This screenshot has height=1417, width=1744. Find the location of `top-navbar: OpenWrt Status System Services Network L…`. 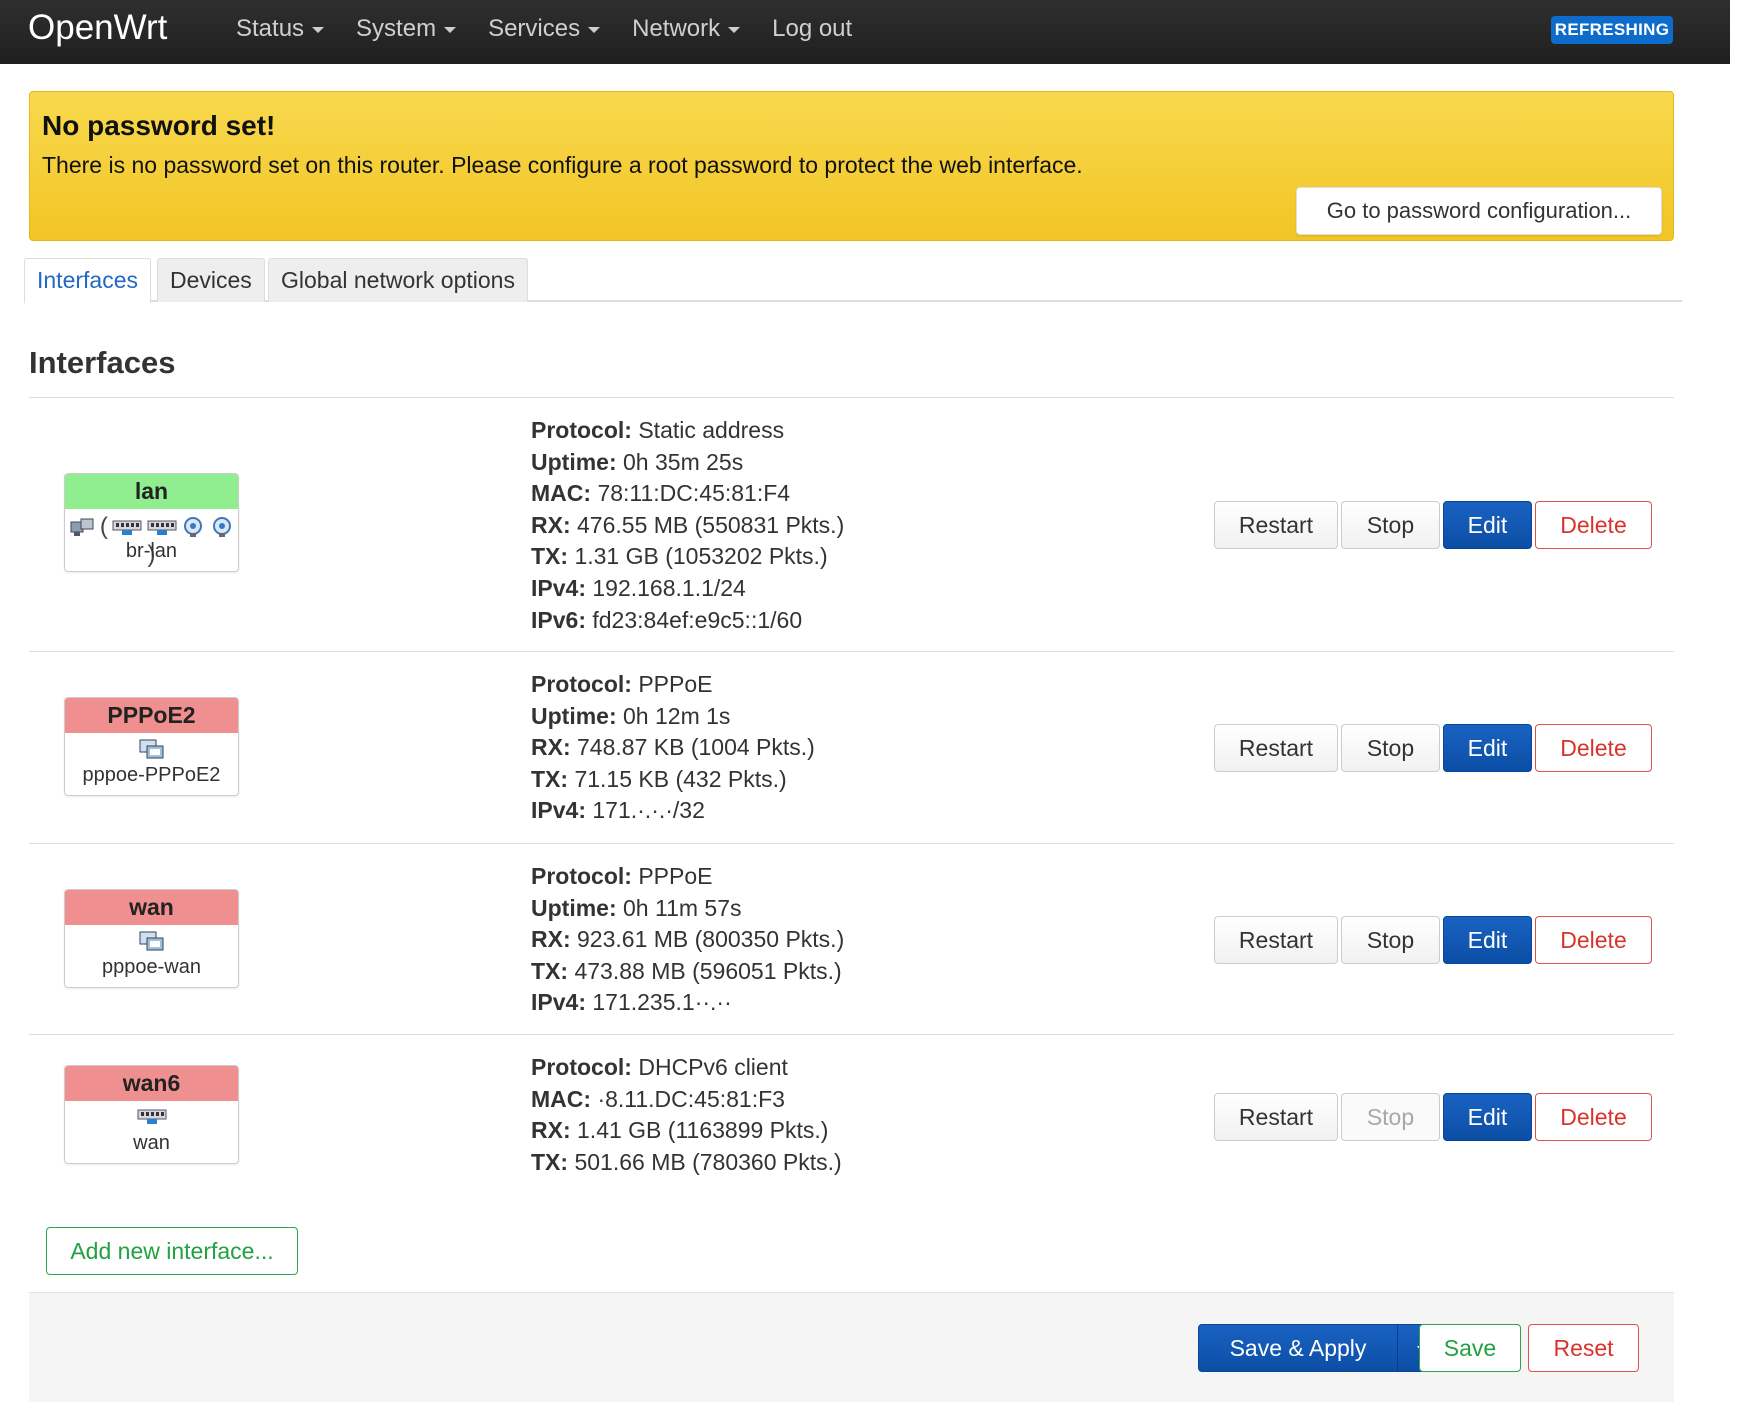

top-navbar: OpenWrt Status System Services Network L… is located at coordinates (872, 32).